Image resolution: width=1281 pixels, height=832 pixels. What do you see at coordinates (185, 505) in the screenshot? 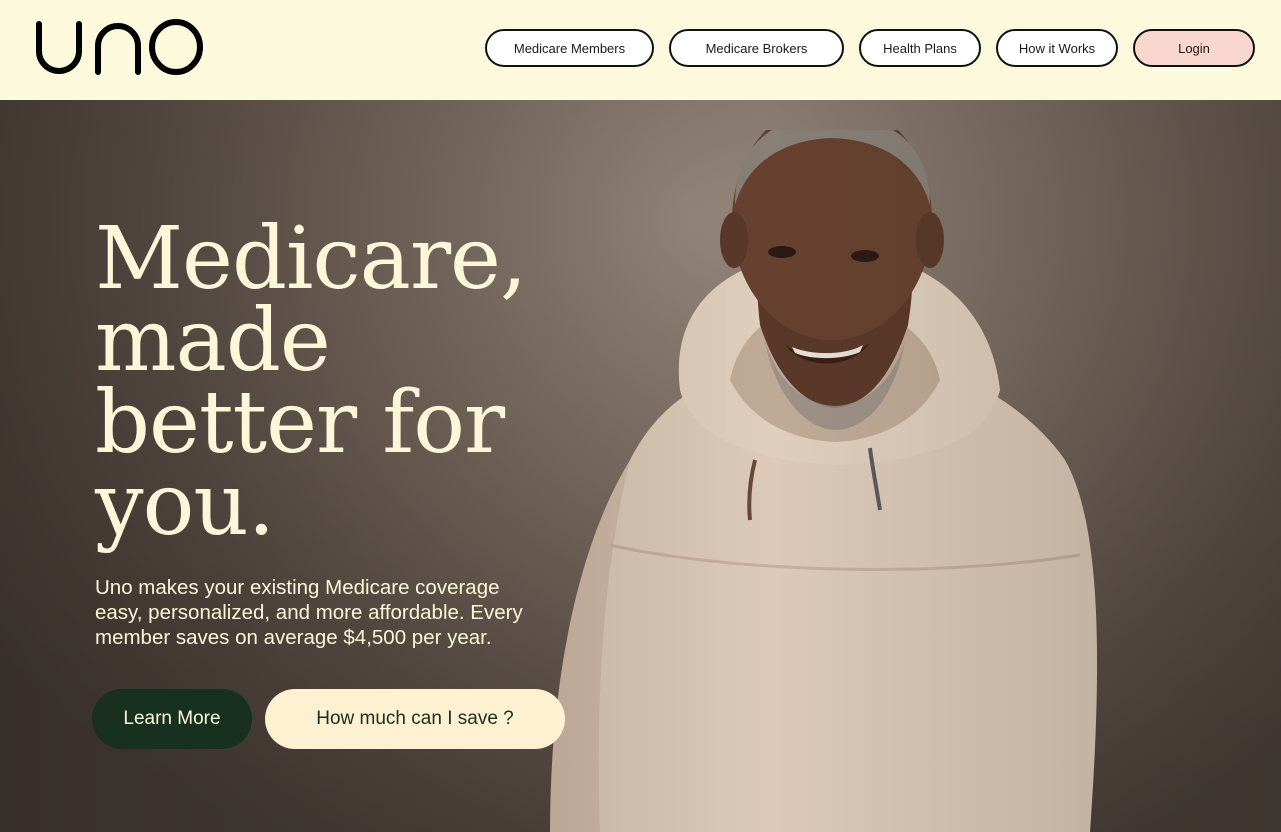
I see `headline-line: you.` at bounding box center [185, 505].